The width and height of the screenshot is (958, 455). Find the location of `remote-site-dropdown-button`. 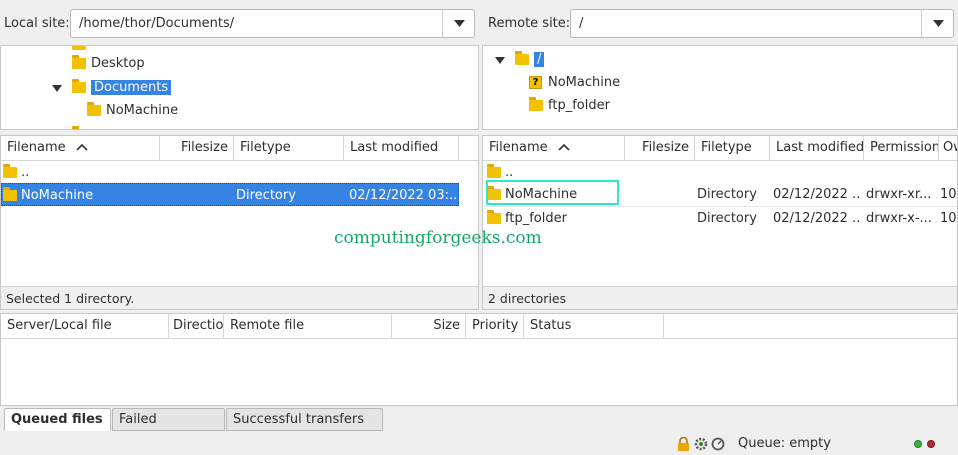

remote-site-dropdown-button is located at coordinates (937, 23).